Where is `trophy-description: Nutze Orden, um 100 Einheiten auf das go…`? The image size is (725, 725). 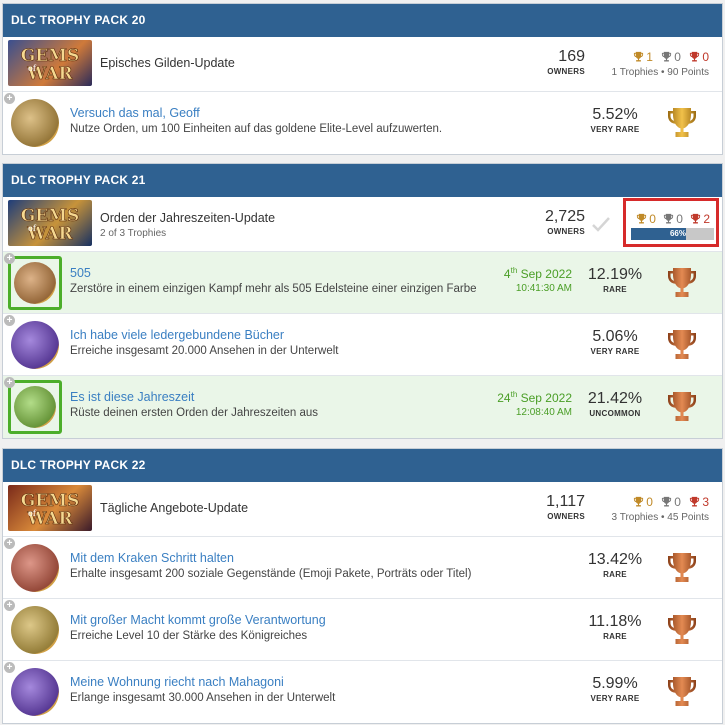 trophy-description: Nutze Orden, um 100 Einheiten auf das go… is located at coordinates (256, 129).